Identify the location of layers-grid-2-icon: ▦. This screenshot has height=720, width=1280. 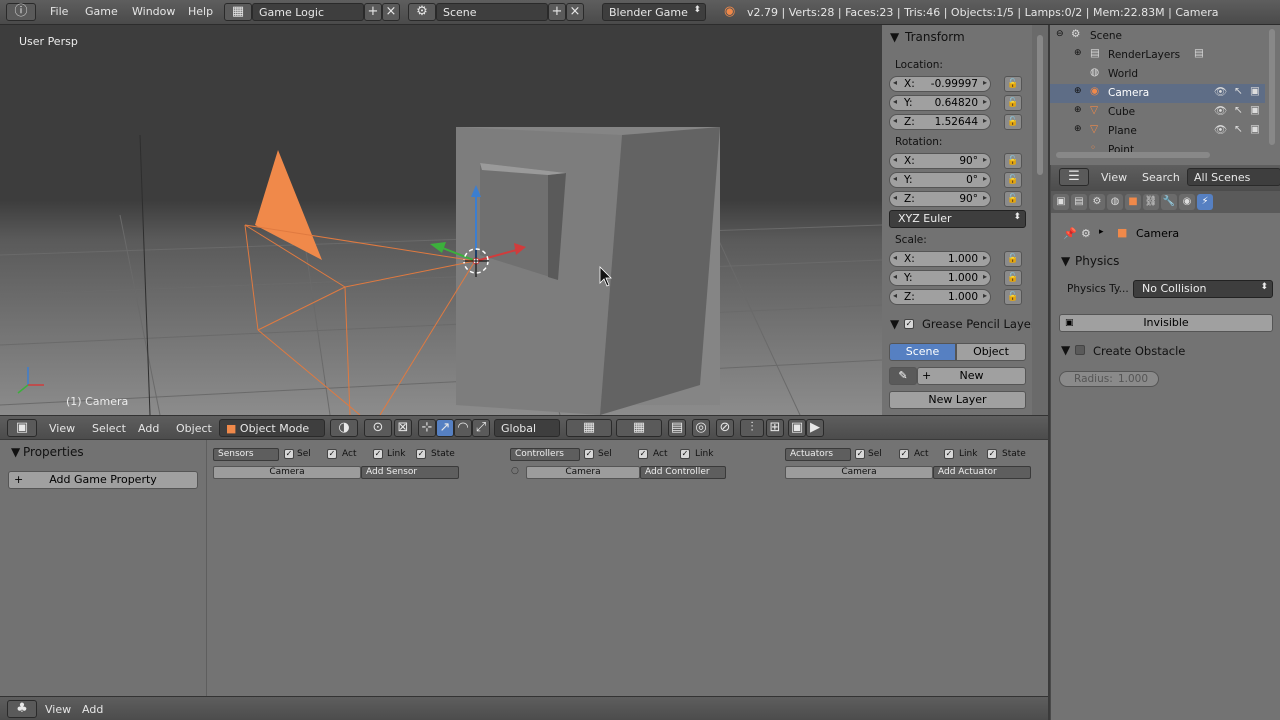
(639, 428).